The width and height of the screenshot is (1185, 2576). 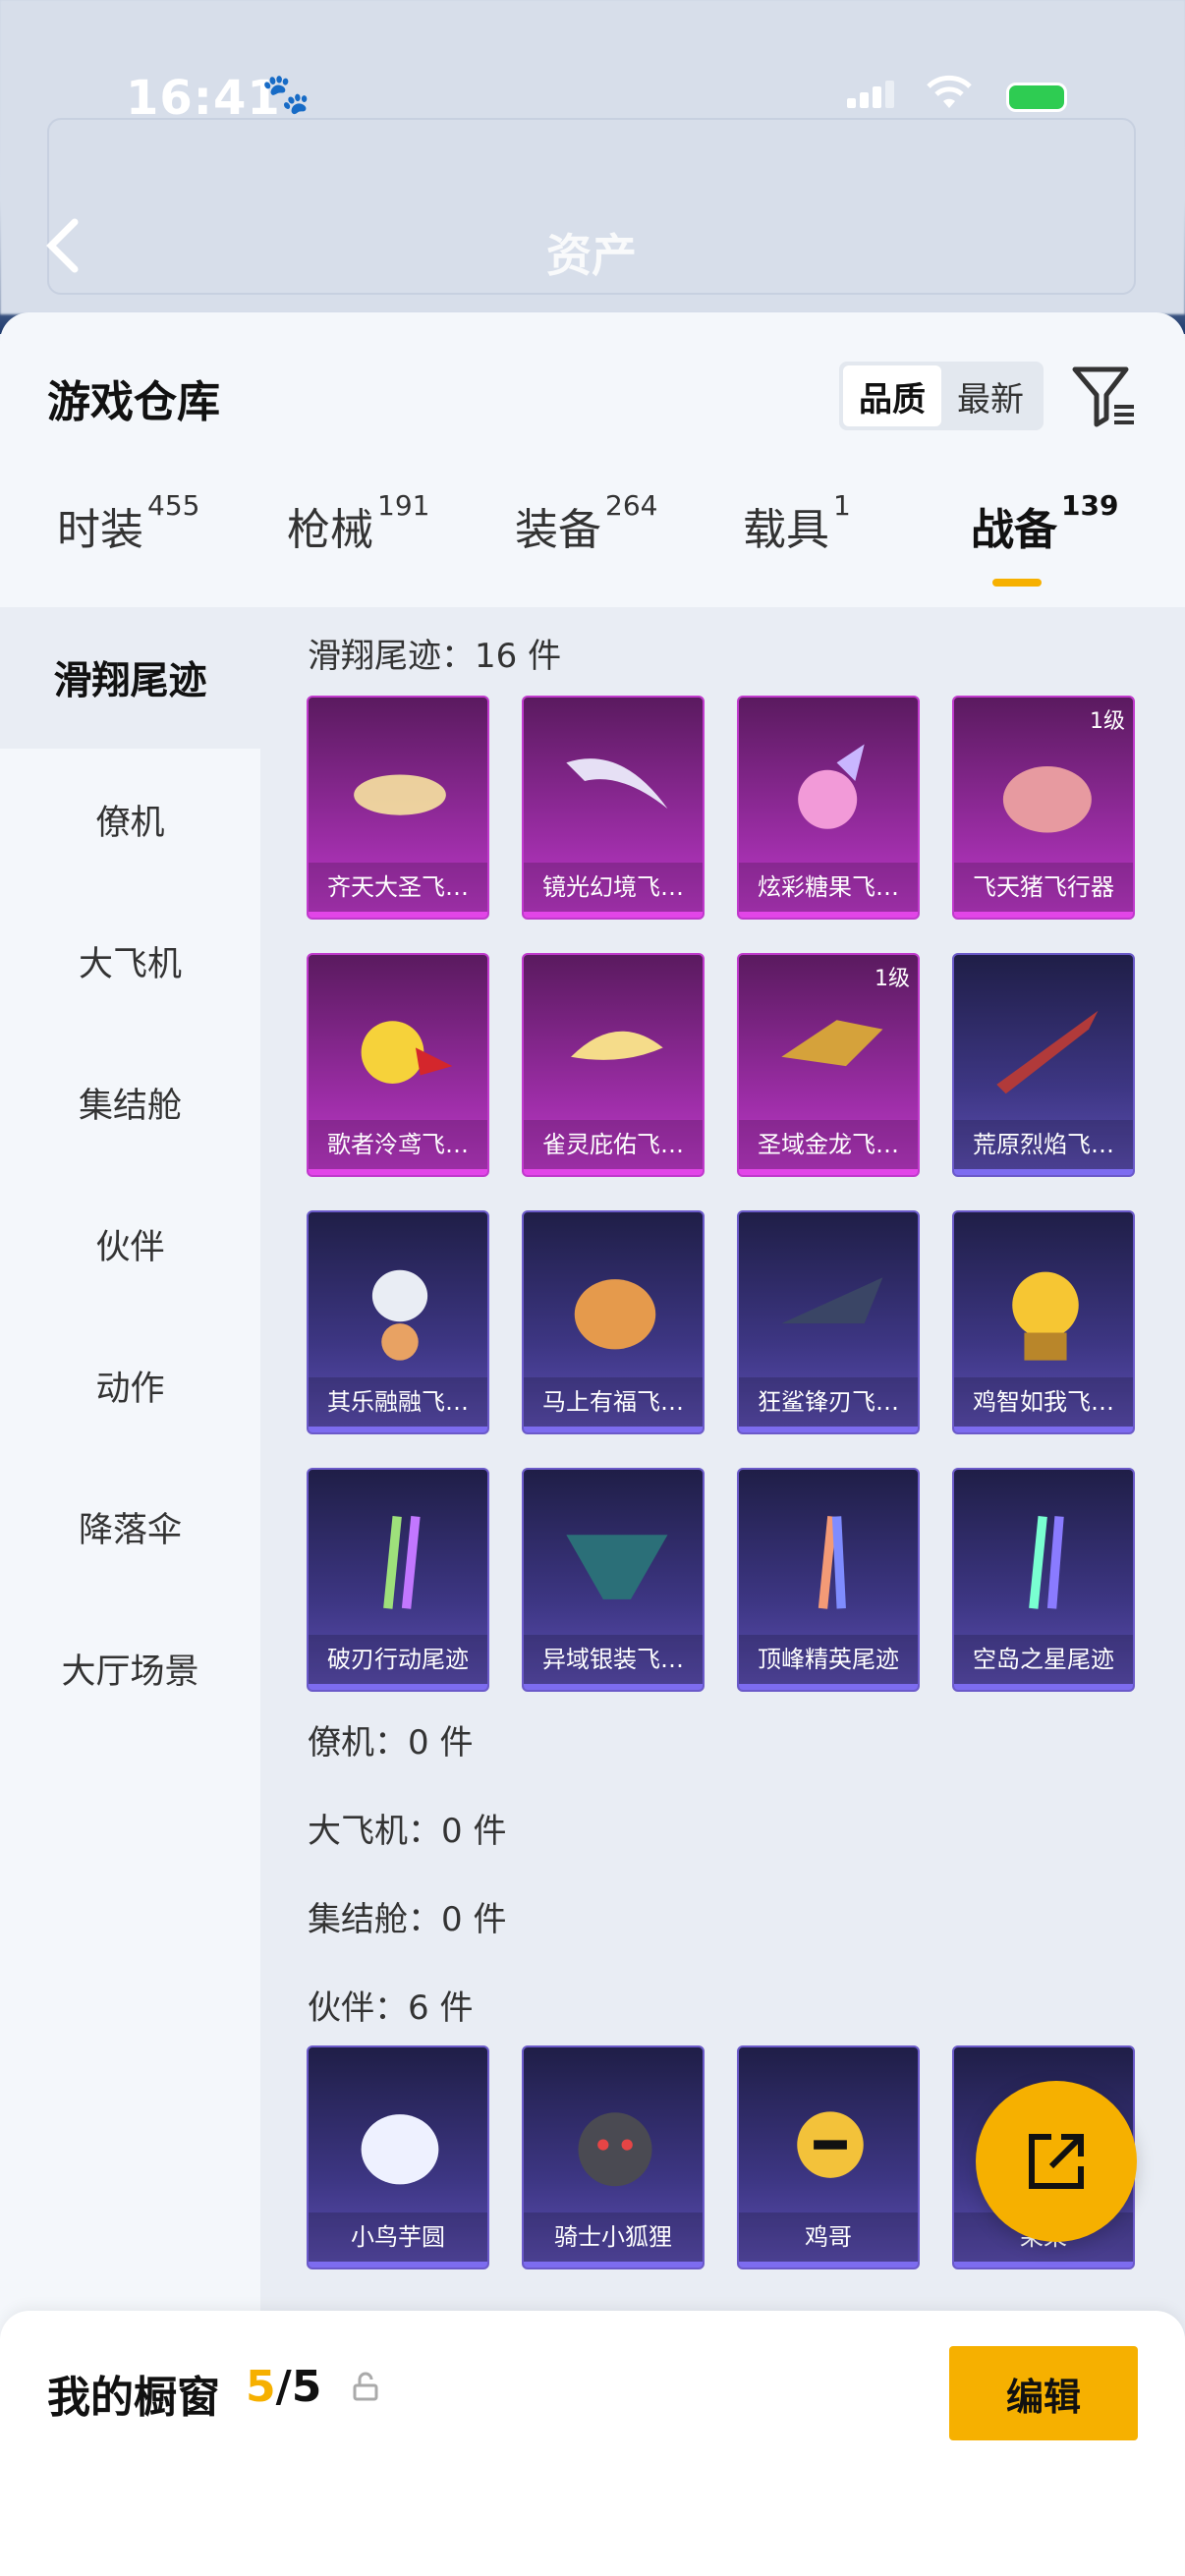 What do you see at coordinates (358, 523) in the screenshot?
I see `tab-guns: 枪械 191` at bounding box center [358, 523].